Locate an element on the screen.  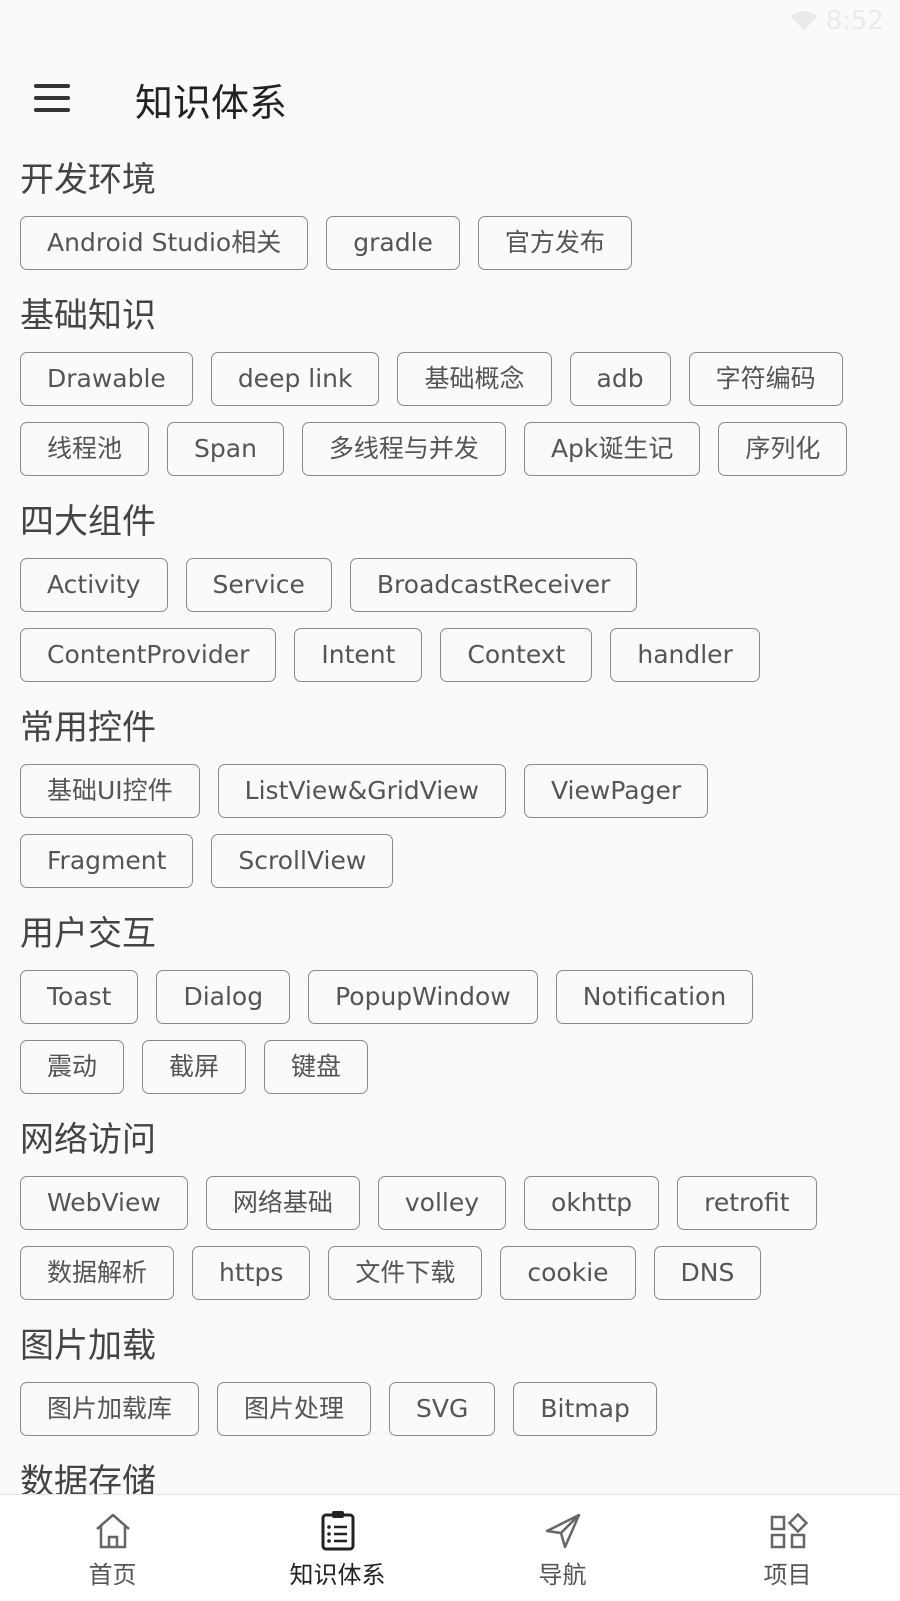
tag-chip: SVG is located at coordinates (442, 1409).